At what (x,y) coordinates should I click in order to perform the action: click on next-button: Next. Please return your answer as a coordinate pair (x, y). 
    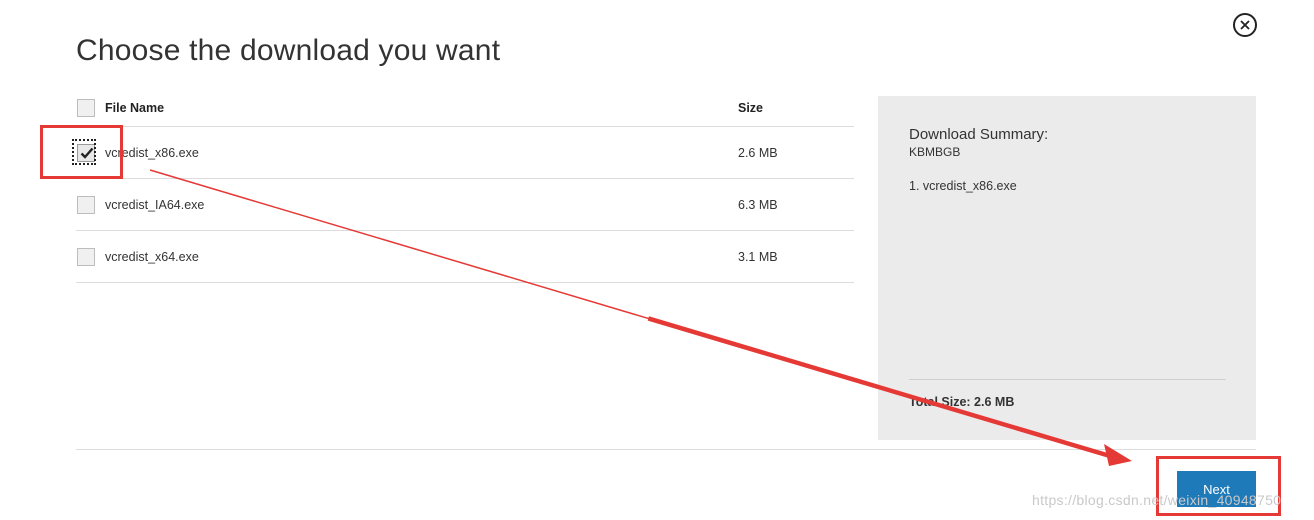
    Looking at the image, I should click on (1216, 489).